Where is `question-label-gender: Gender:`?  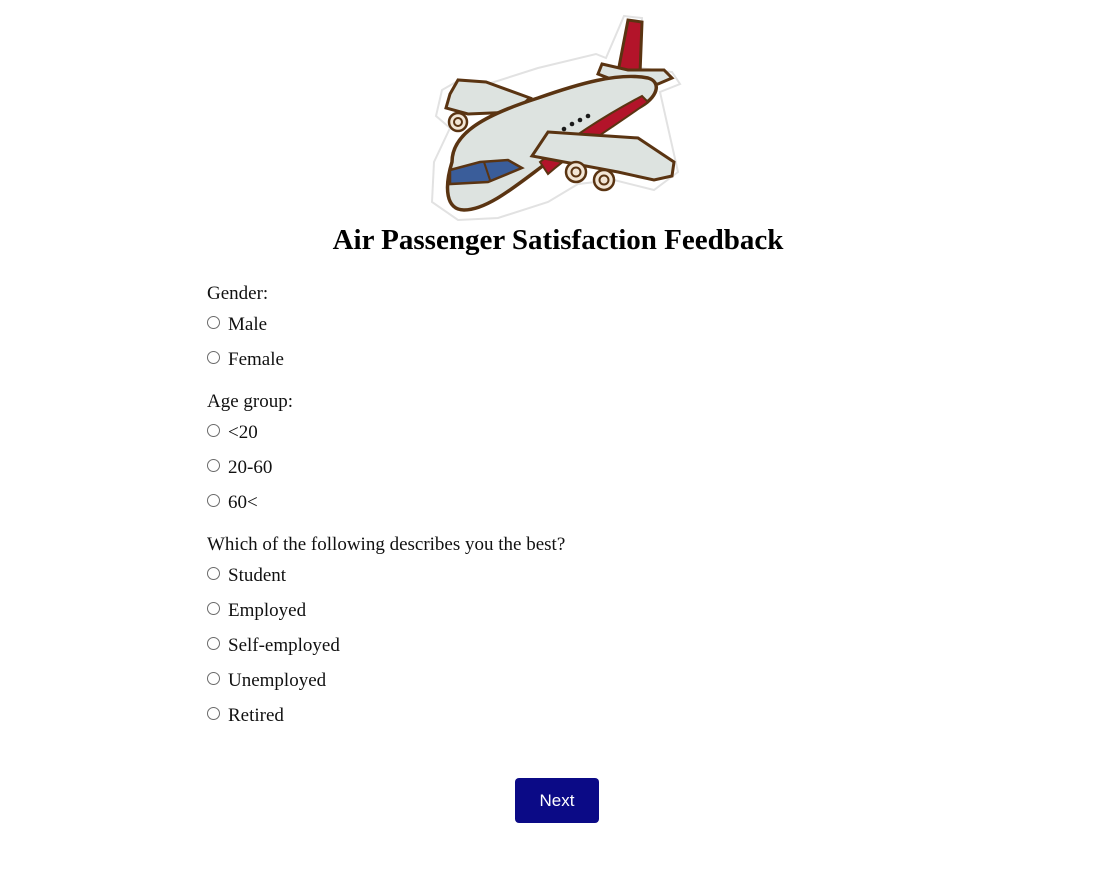
question-label-gender: Gender: is located at coordinates (238, 293).